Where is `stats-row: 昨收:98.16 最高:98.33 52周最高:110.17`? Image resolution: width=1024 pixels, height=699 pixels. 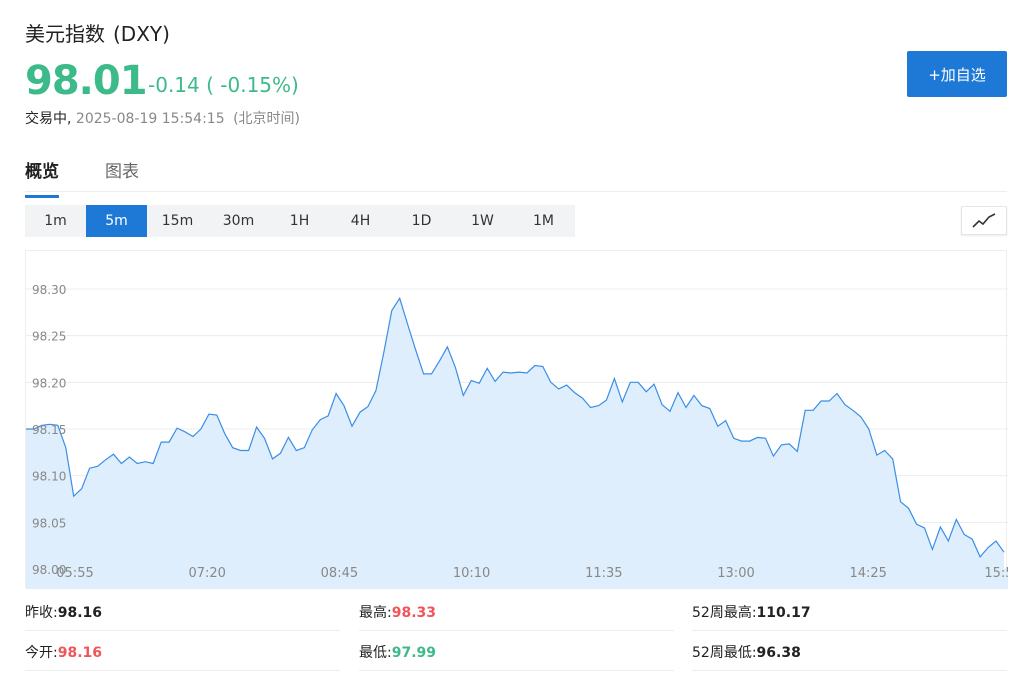
stats-row: 昨收:98.16 最高:98.33 52周最高:110.17 is located at coordinates (516, 615).